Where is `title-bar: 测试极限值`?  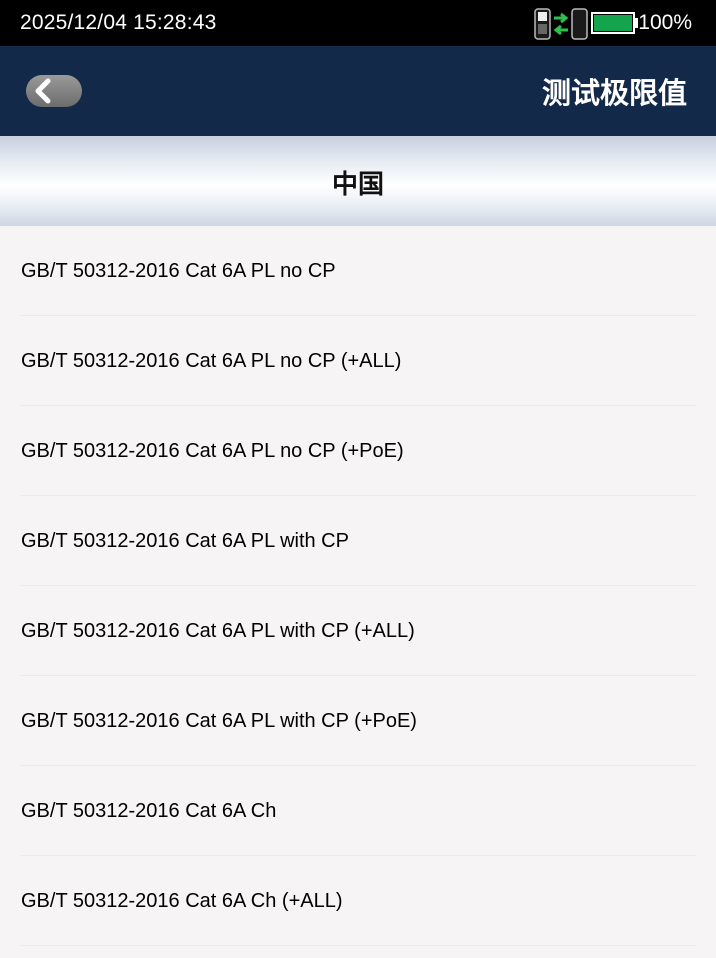 title-bar: 测试极限值 is located at coordinates (358, 91).